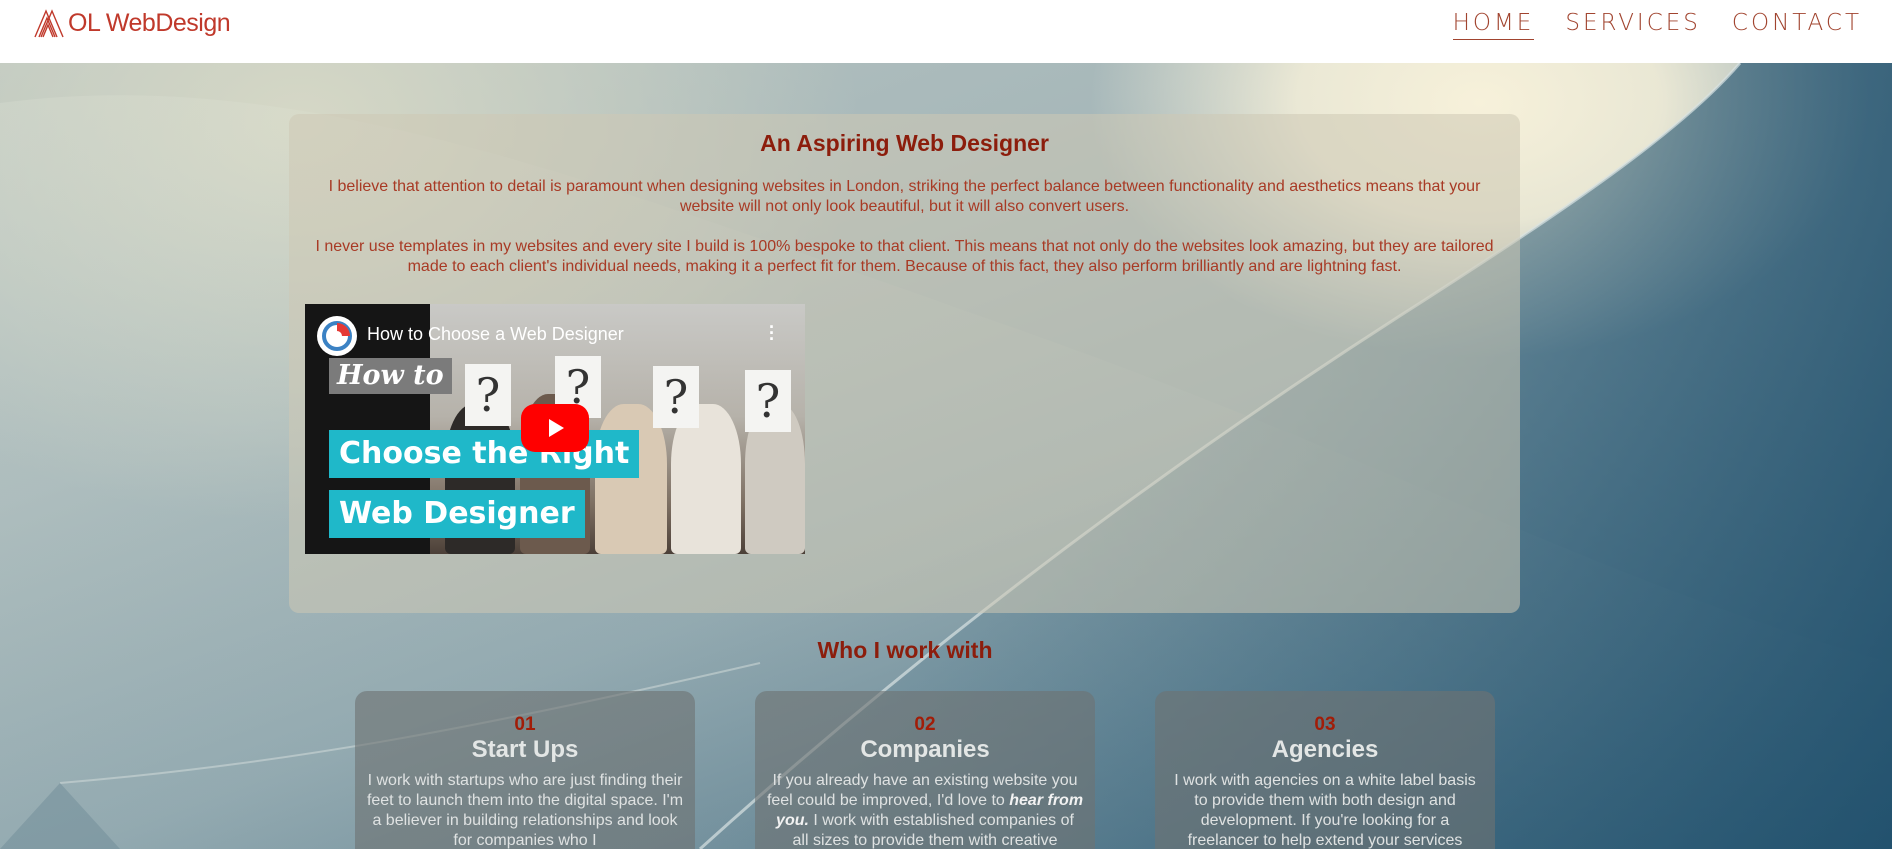  What do you see at coordinates (925, 749) in the screenshot?
I see `card-title: Companies` at bounding box center [925, 749].